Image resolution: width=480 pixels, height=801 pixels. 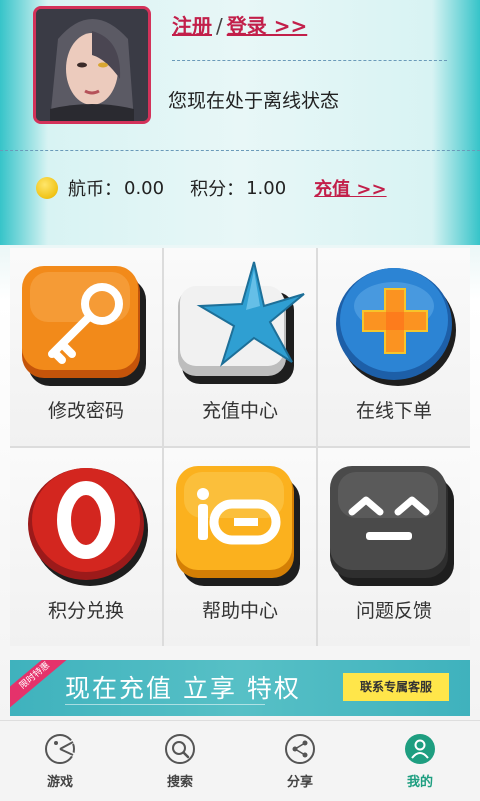 I want to click on grid-item-points-exchange: 积分兑换, so click(x=86, y=547).